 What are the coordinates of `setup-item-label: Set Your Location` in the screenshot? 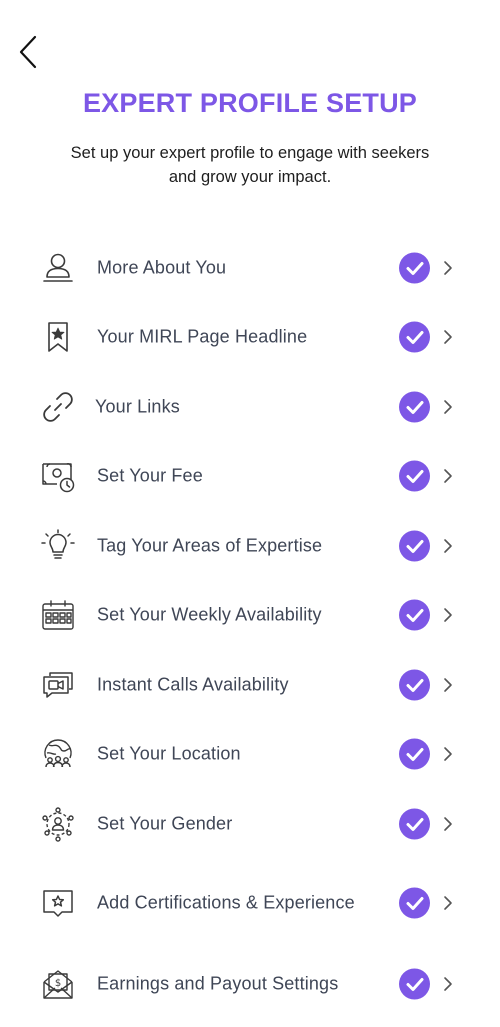 It's located at (169, 753).